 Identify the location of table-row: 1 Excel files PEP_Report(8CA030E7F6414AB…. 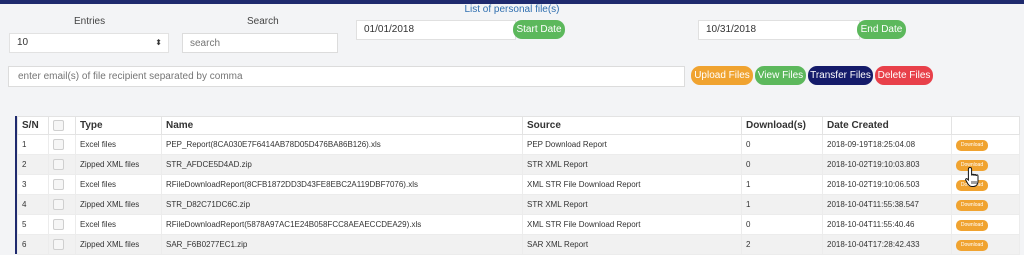
(518, 144).